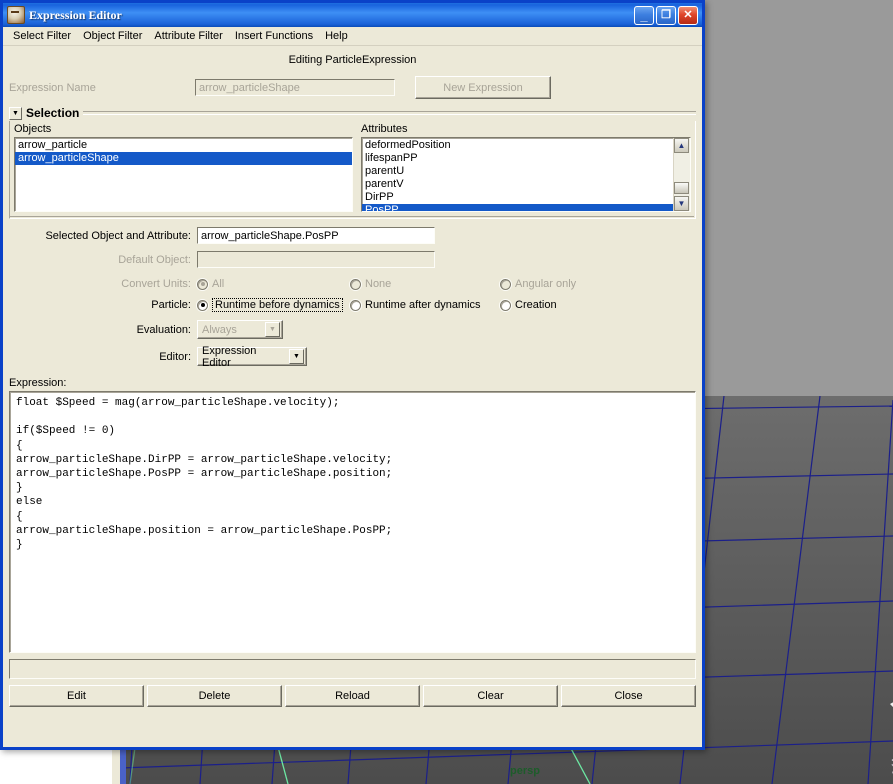 This screenshot has width=893, height=784. Describe the element at coordinates (112, 36) in the screenshot. I see `menu-object-filter: Object Filter` at that location.